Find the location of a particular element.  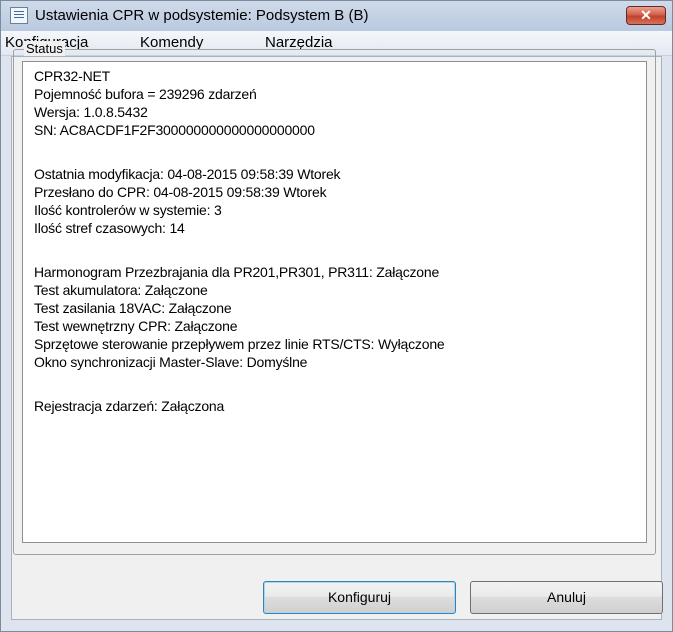

app-window-icon is located at coordinates (19, 15).